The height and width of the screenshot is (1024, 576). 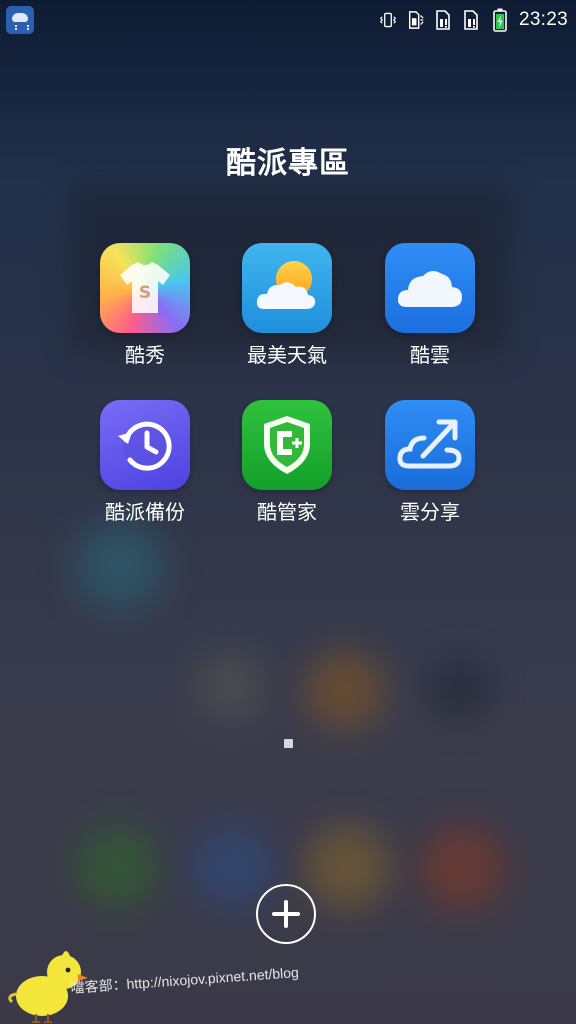 What do you see at coordinates (185, 980) in the screenshot?
I see `watermark-text: 噹客部：http://nixojov.pixnet.net/blog` at bounding box center [185, 980].